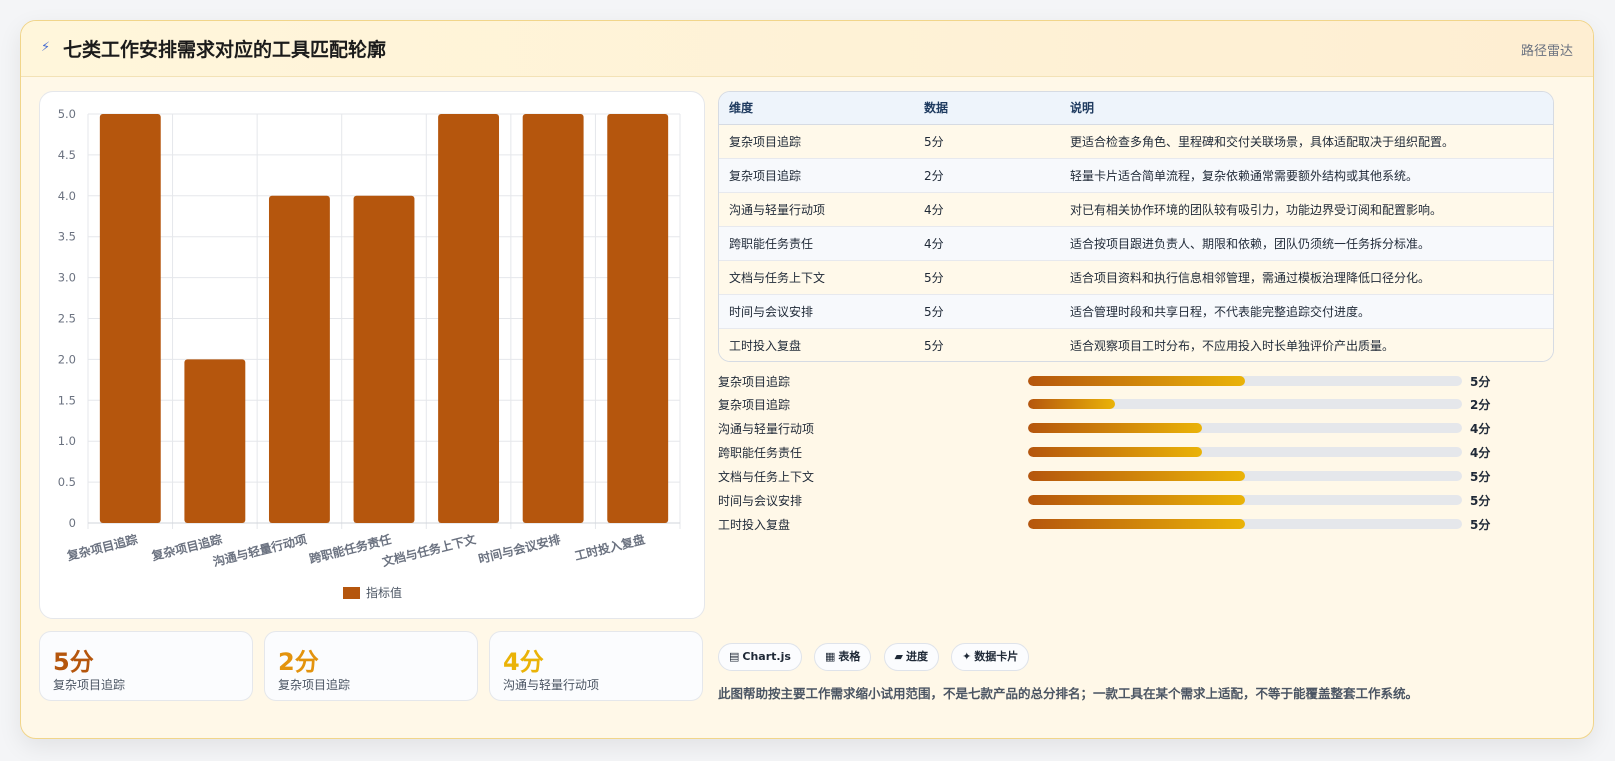 This screenshot has width=1615, height=761. I want to click on sparkle-icon: ✦, so click(967, 656).